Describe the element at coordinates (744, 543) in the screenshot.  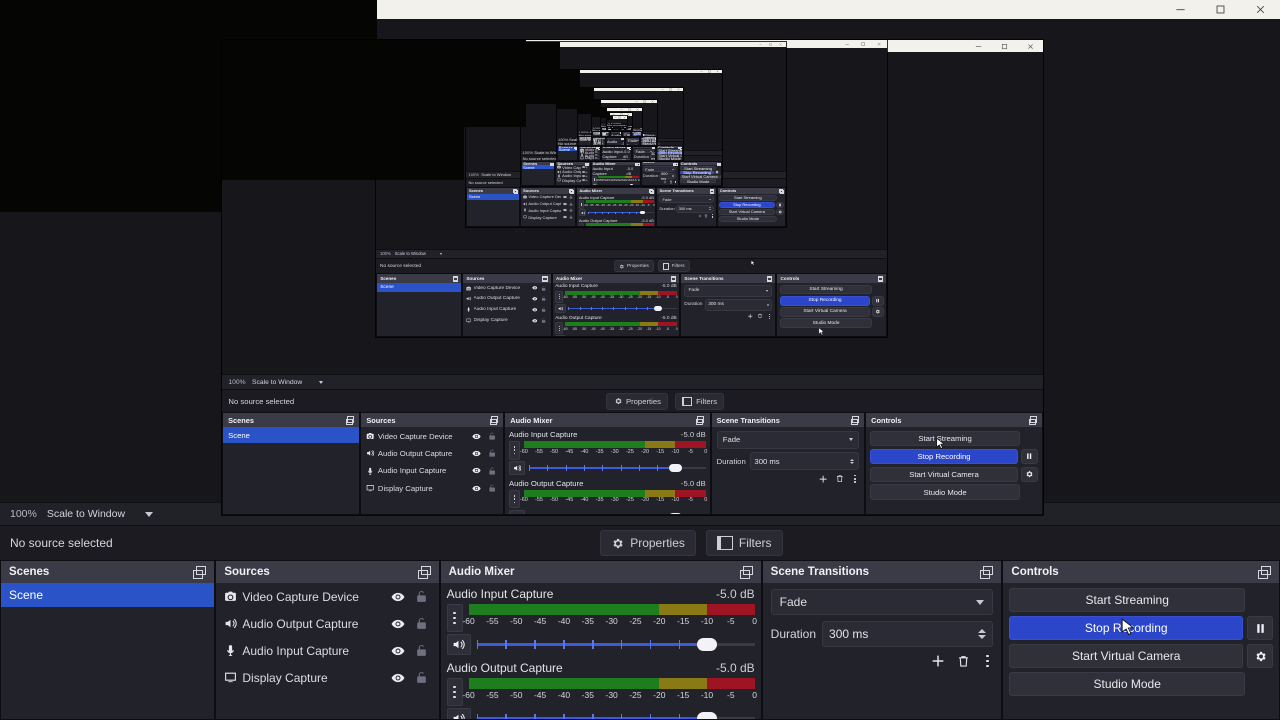
I see `filters-button: Filters` at that location.